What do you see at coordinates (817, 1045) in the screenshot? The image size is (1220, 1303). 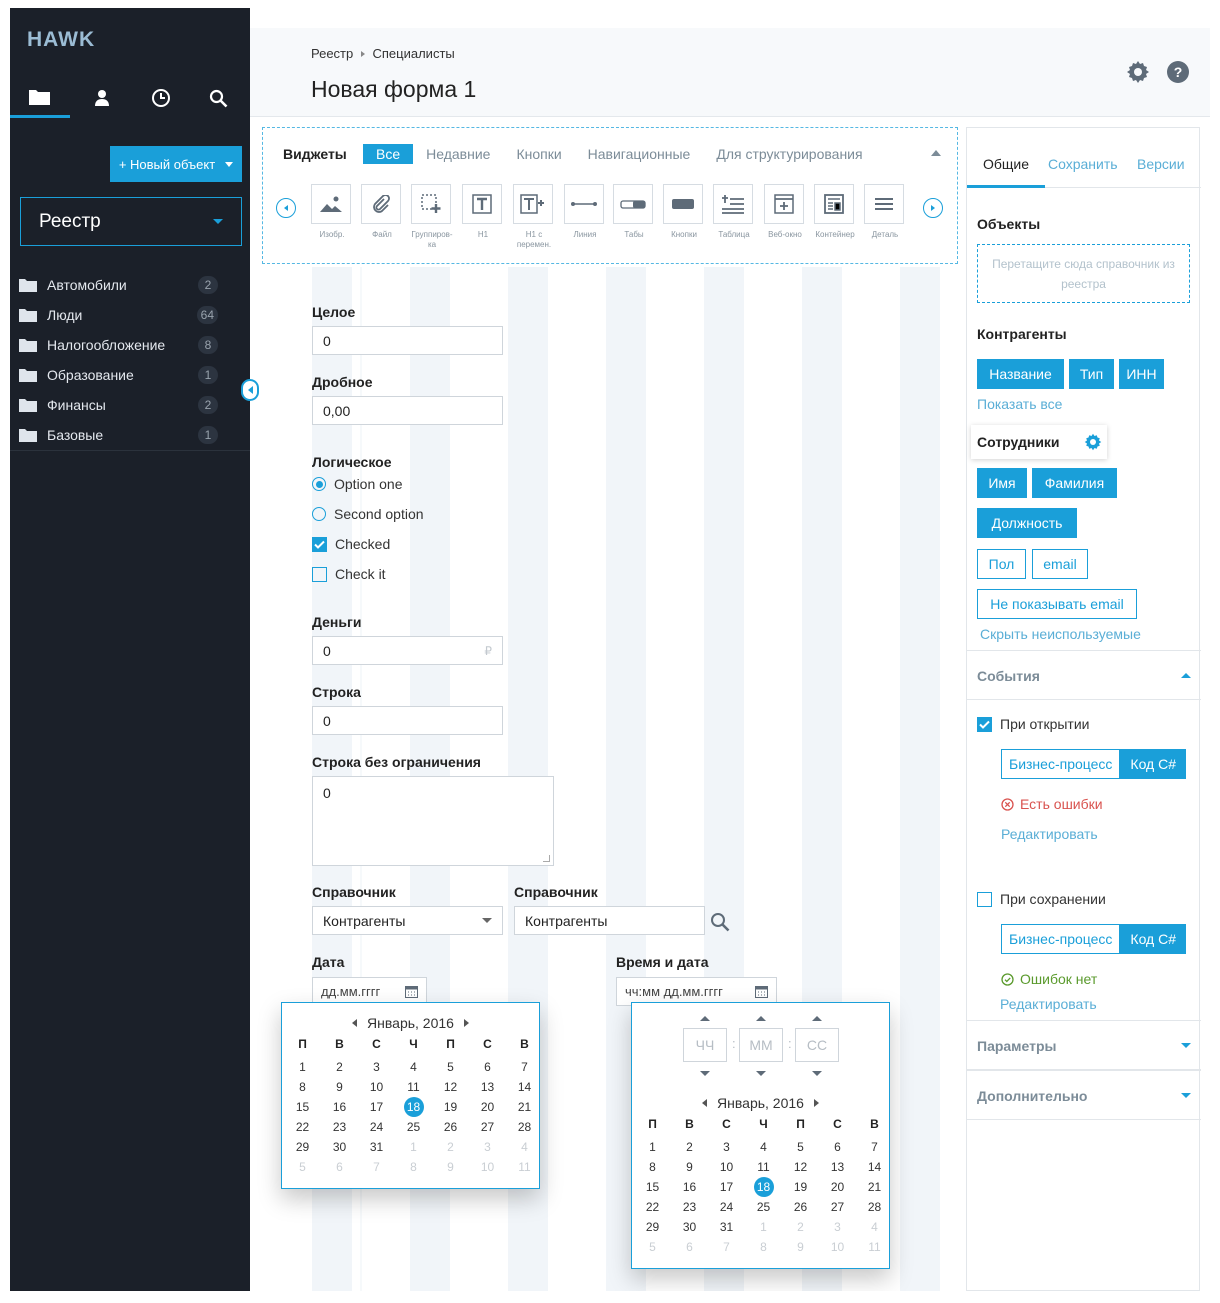 I see `seconds-field: СС` at bounding box center [817, 1045].